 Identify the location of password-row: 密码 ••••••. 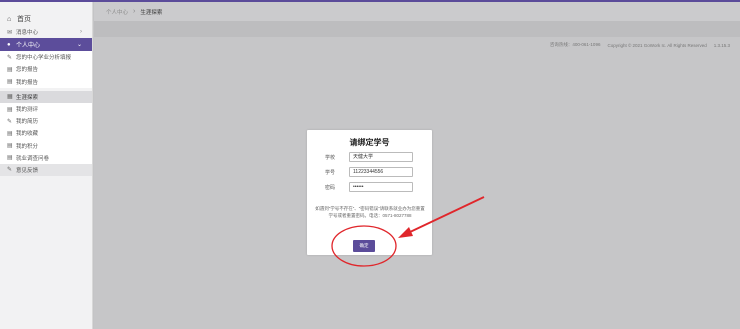
(369, 187).